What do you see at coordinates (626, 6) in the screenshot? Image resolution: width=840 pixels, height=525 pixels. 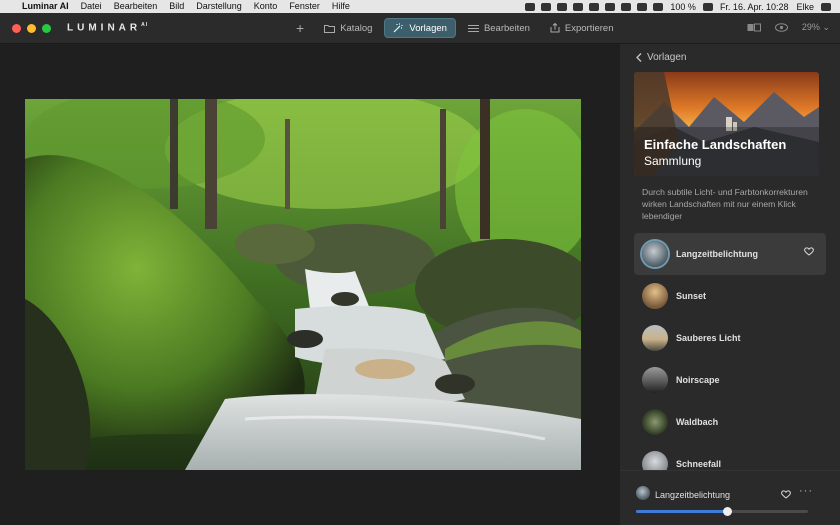 I see `bluetooth-icon` at bounding box center [626, 6].